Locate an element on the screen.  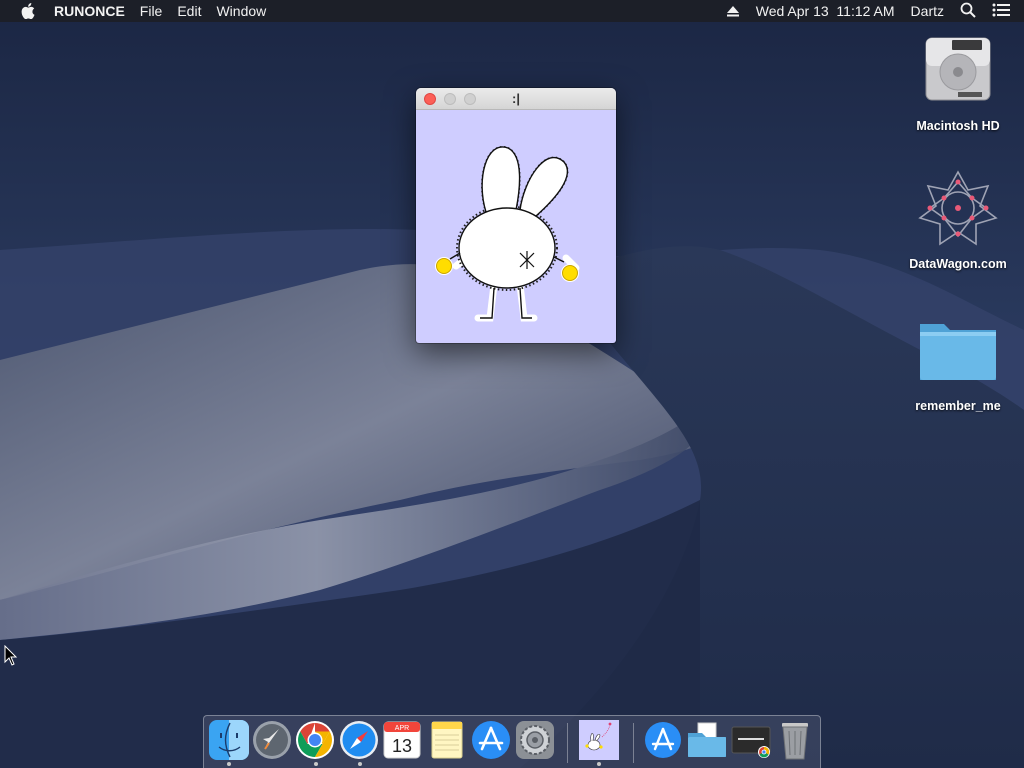
chrome-icon is located at coordinates (315, 740).